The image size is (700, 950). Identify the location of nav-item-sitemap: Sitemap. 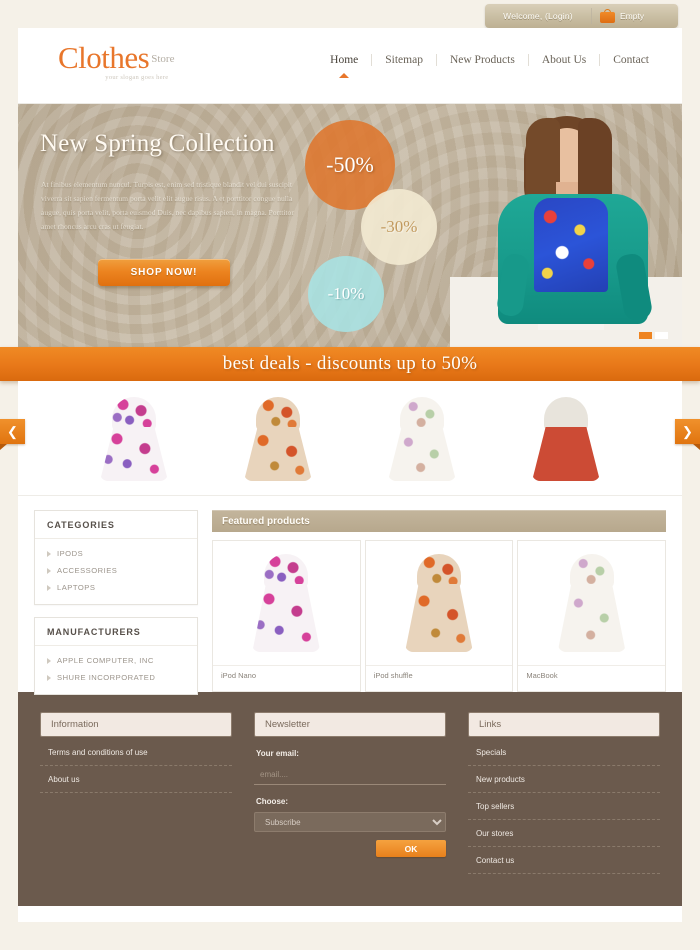
(403, 60).